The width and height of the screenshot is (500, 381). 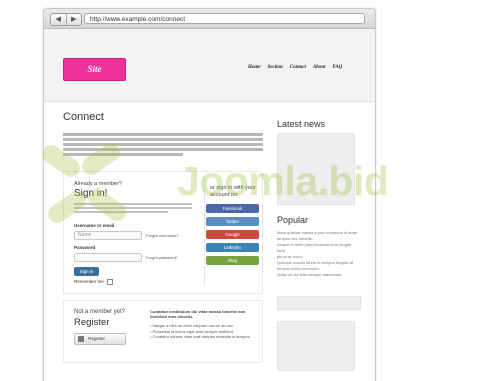 I want to click on nav-faq: FAQ, so click(x=337, y=67).